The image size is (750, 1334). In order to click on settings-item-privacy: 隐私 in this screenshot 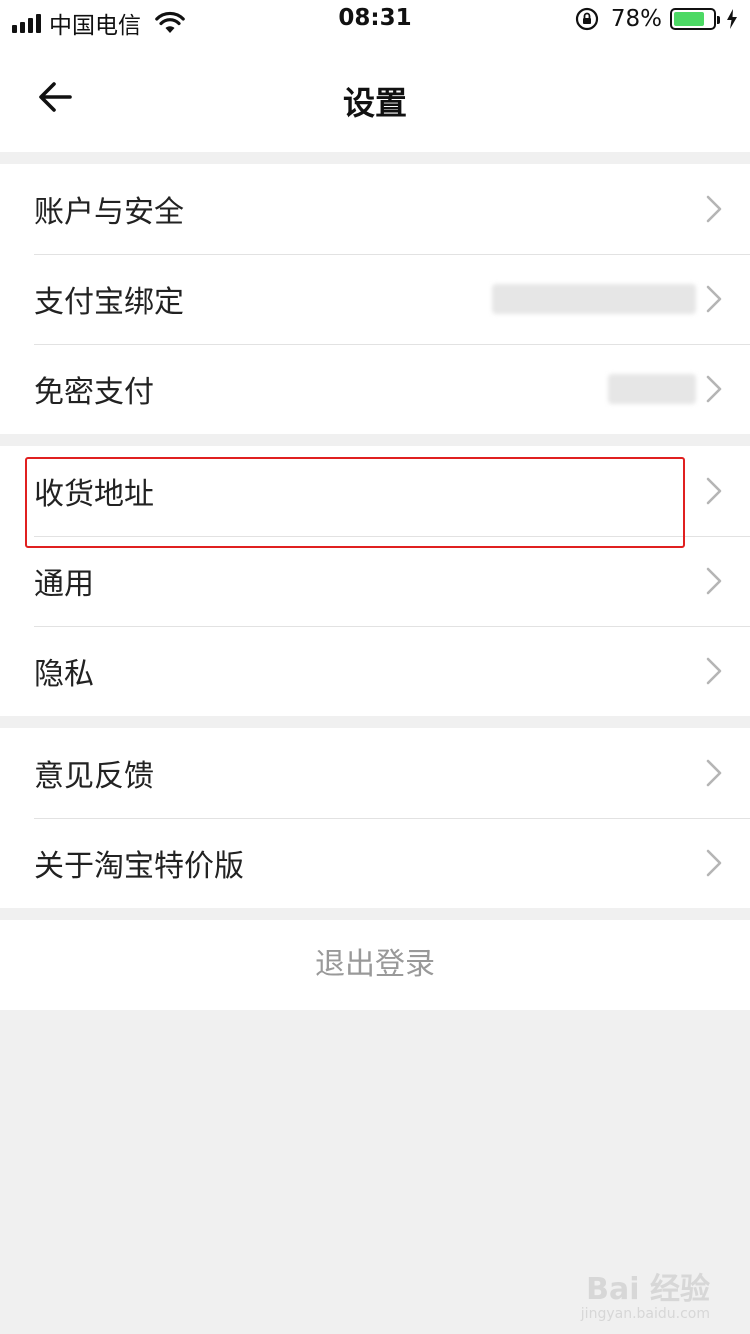, I will do `click(375, 671)`.